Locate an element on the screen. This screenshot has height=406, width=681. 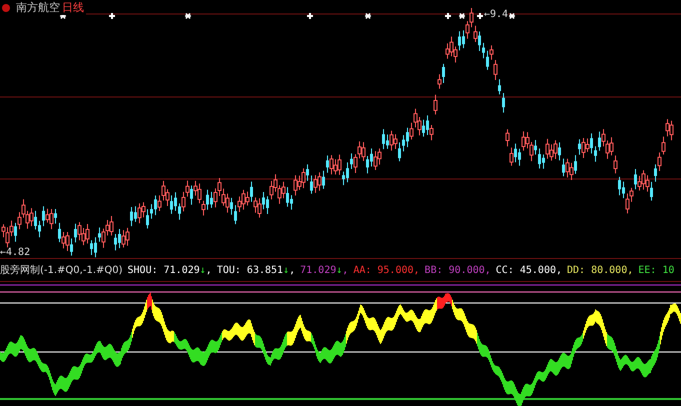
status-icon is located at coordinates (6, 8).